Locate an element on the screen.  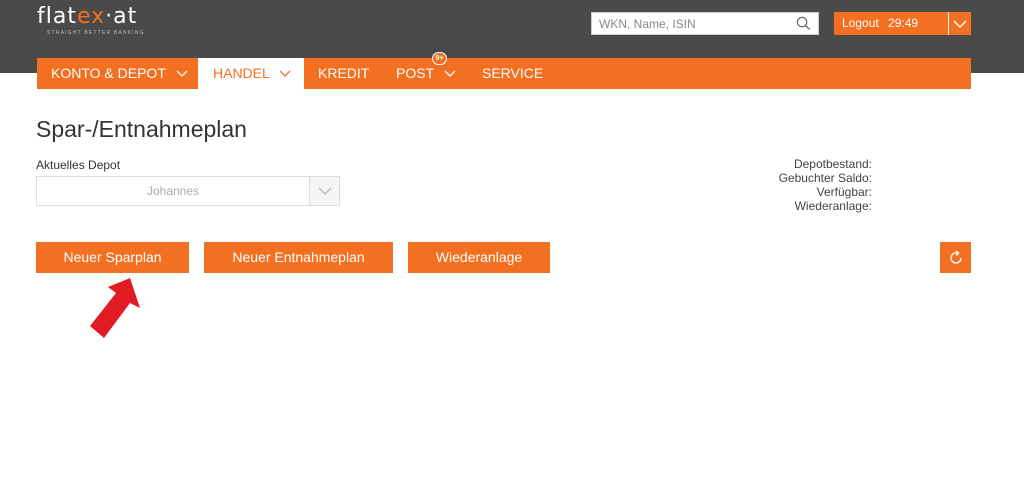
nav-item-post: POST is located at coordinates (426, 73).